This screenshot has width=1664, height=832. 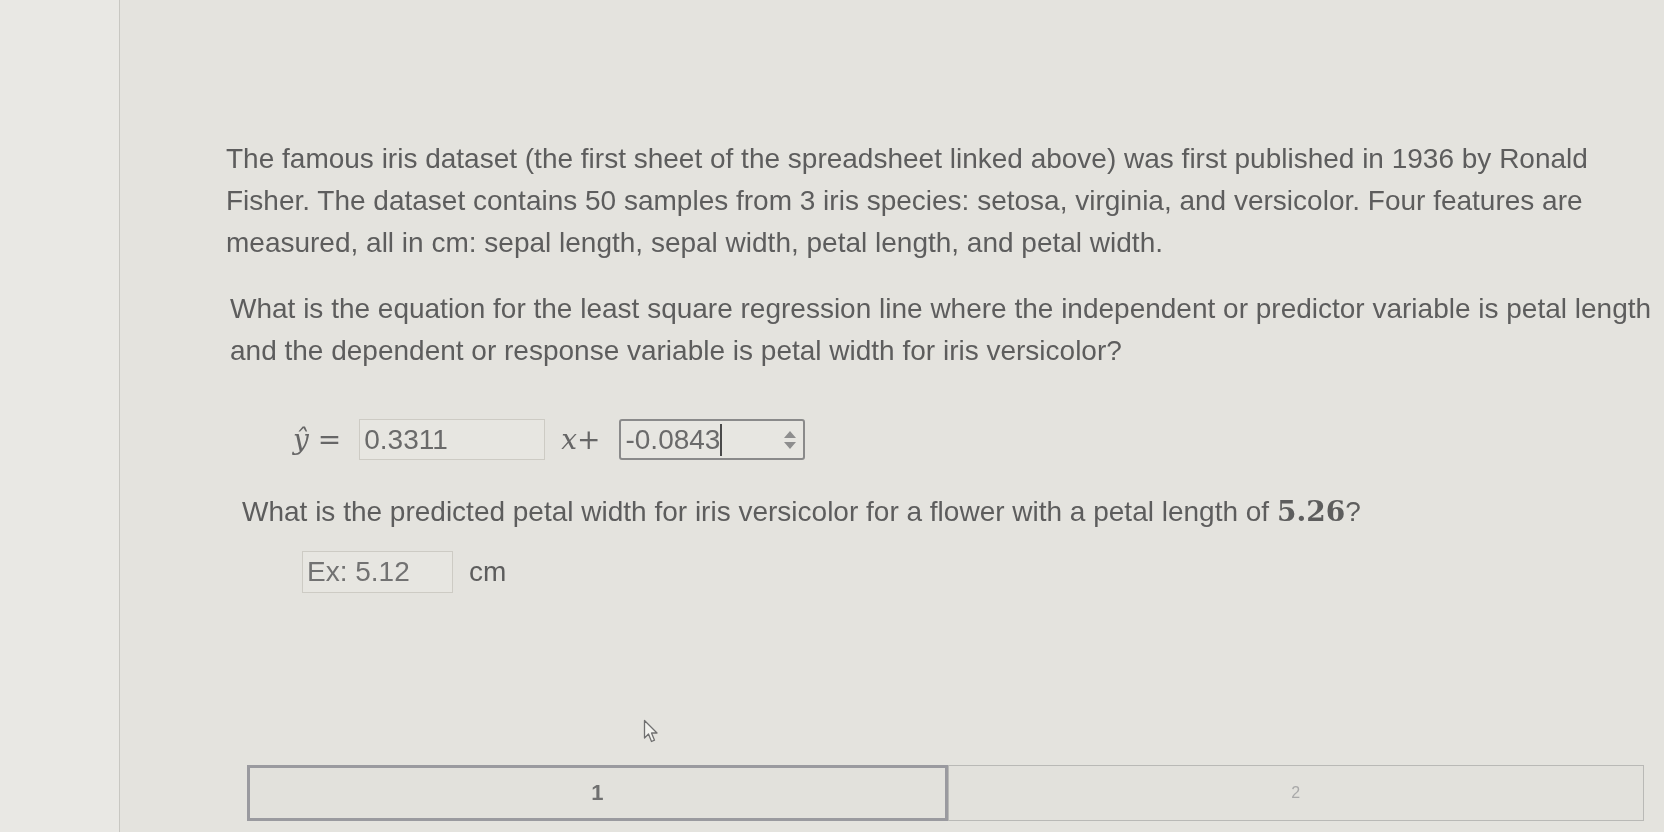 What do you see at coordinates (488, 572) in the screenshot?
I see `unit-label: cm` at bounding box center [488, 572].